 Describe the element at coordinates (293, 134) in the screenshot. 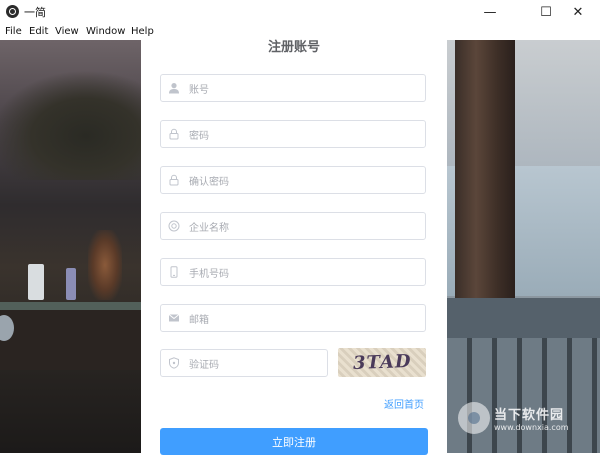

I see `password-input: 密码` at that location.